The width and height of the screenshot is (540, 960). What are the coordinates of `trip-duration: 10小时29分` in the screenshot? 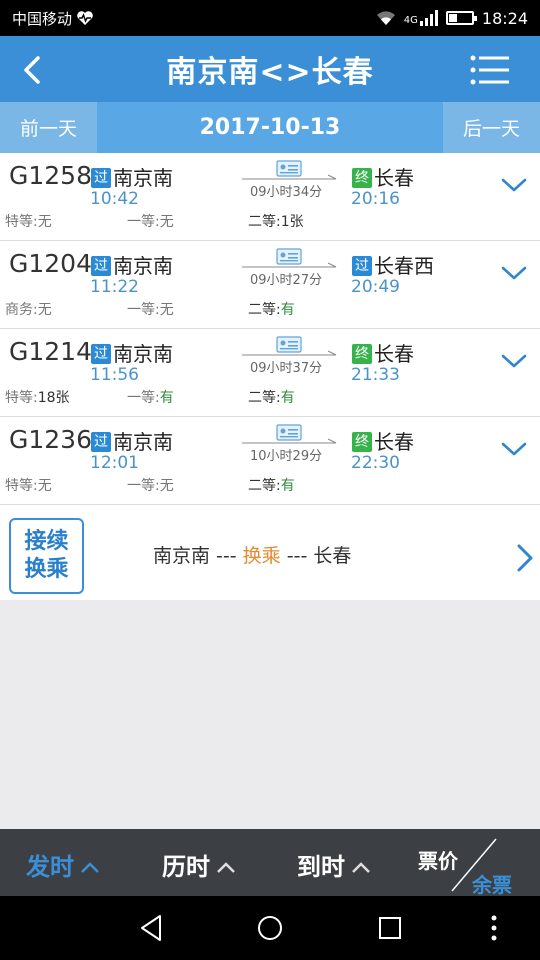 It's located at (286, 456).